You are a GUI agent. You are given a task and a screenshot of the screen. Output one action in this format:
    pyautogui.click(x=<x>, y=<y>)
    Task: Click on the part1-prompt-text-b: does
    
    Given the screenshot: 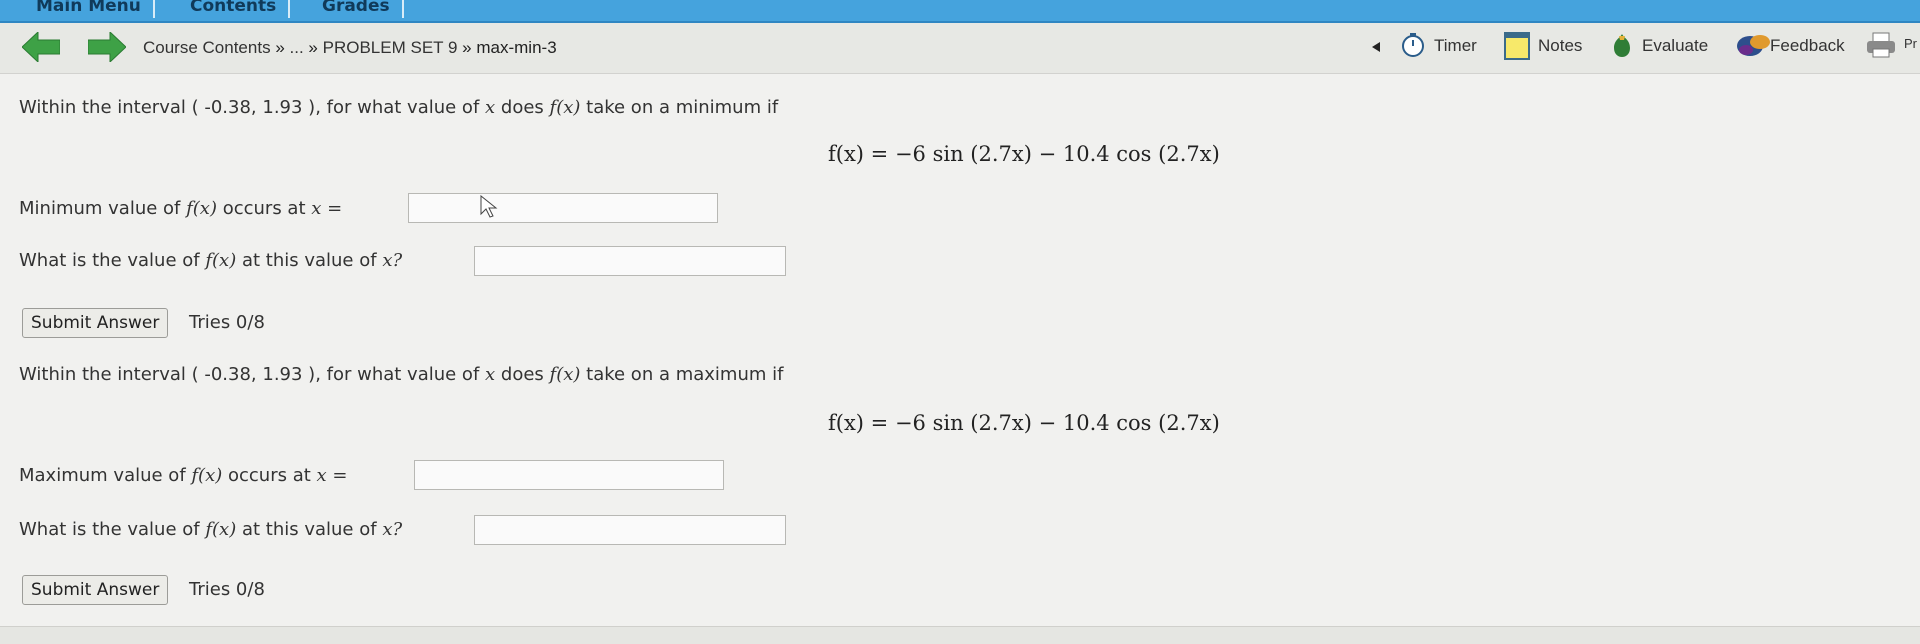 What is the action you would take?
    pyautogui.click(x=522, y=107)
    